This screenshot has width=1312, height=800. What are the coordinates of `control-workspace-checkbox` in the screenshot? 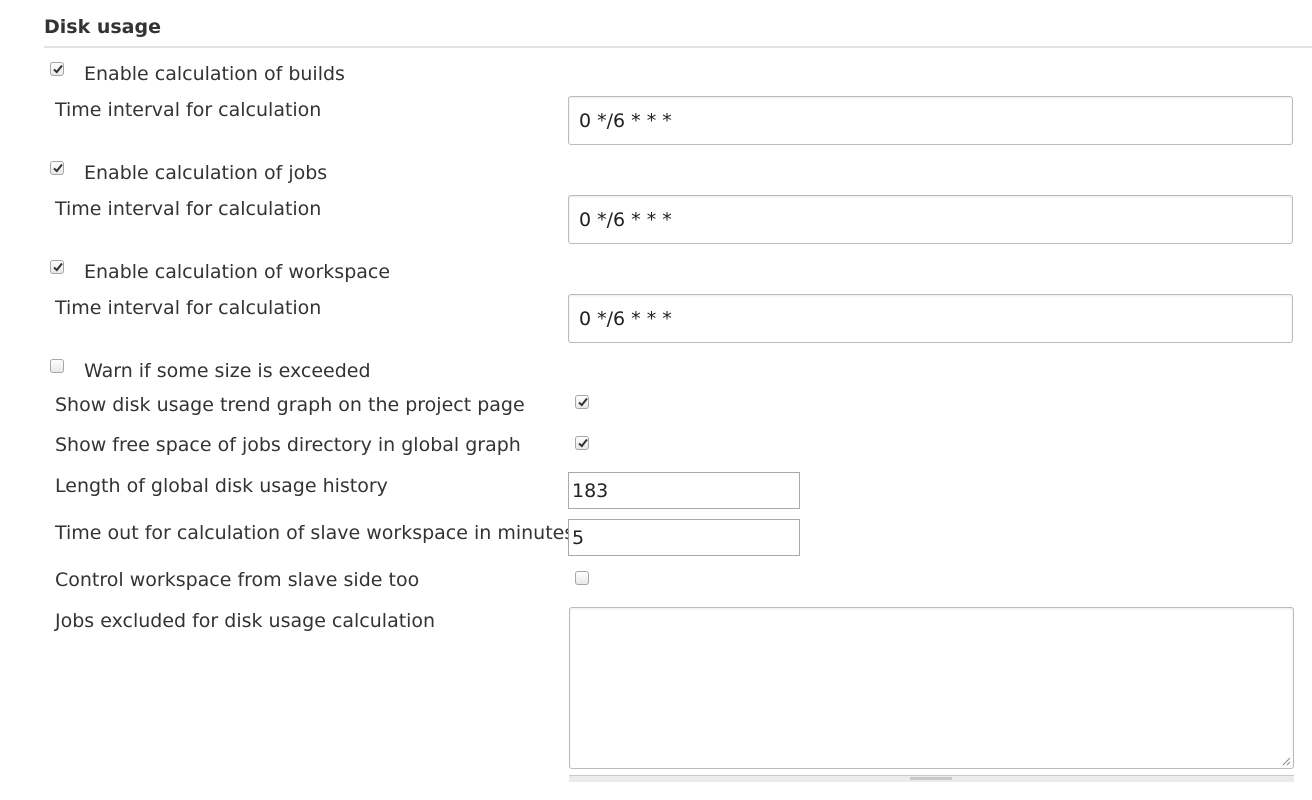 It's located at (582, 578).